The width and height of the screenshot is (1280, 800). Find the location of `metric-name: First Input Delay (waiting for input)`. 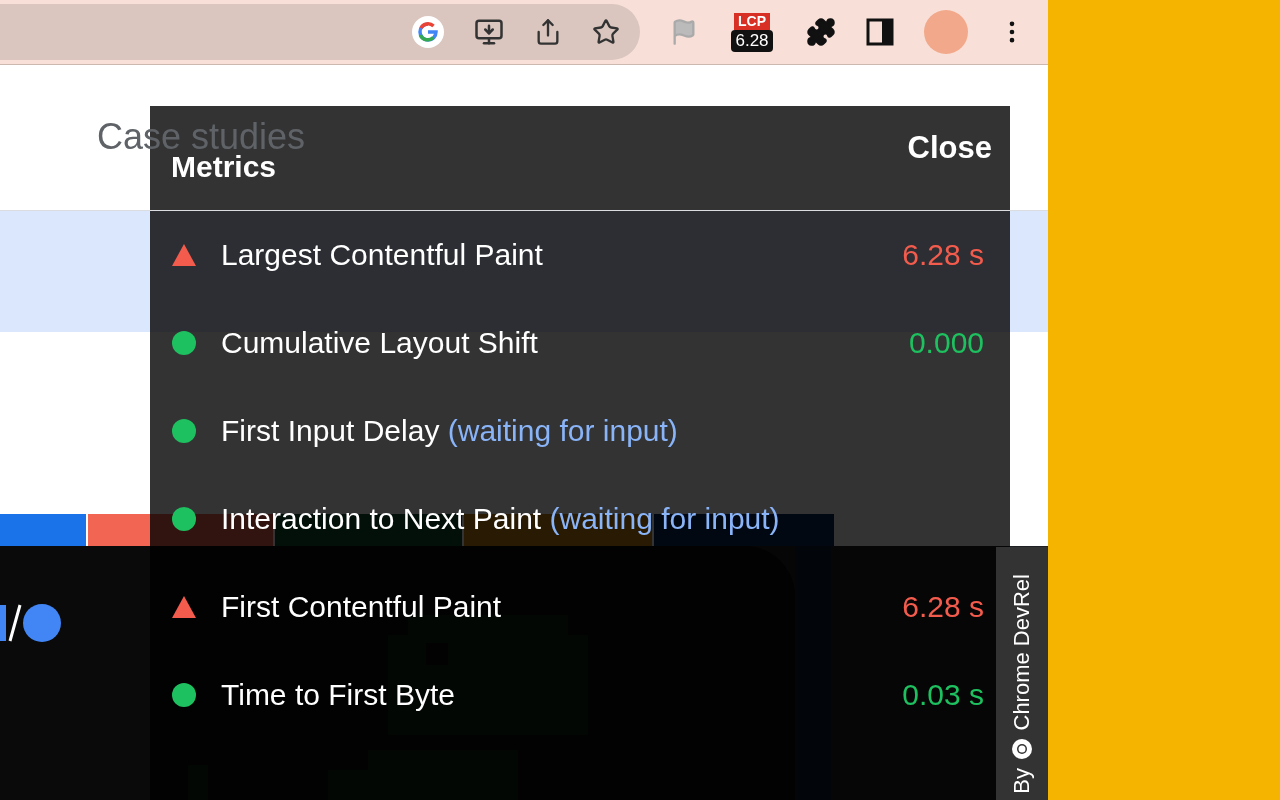

metric-name: First Input Delay (waiting for input) is located at coordinates (450, 431).